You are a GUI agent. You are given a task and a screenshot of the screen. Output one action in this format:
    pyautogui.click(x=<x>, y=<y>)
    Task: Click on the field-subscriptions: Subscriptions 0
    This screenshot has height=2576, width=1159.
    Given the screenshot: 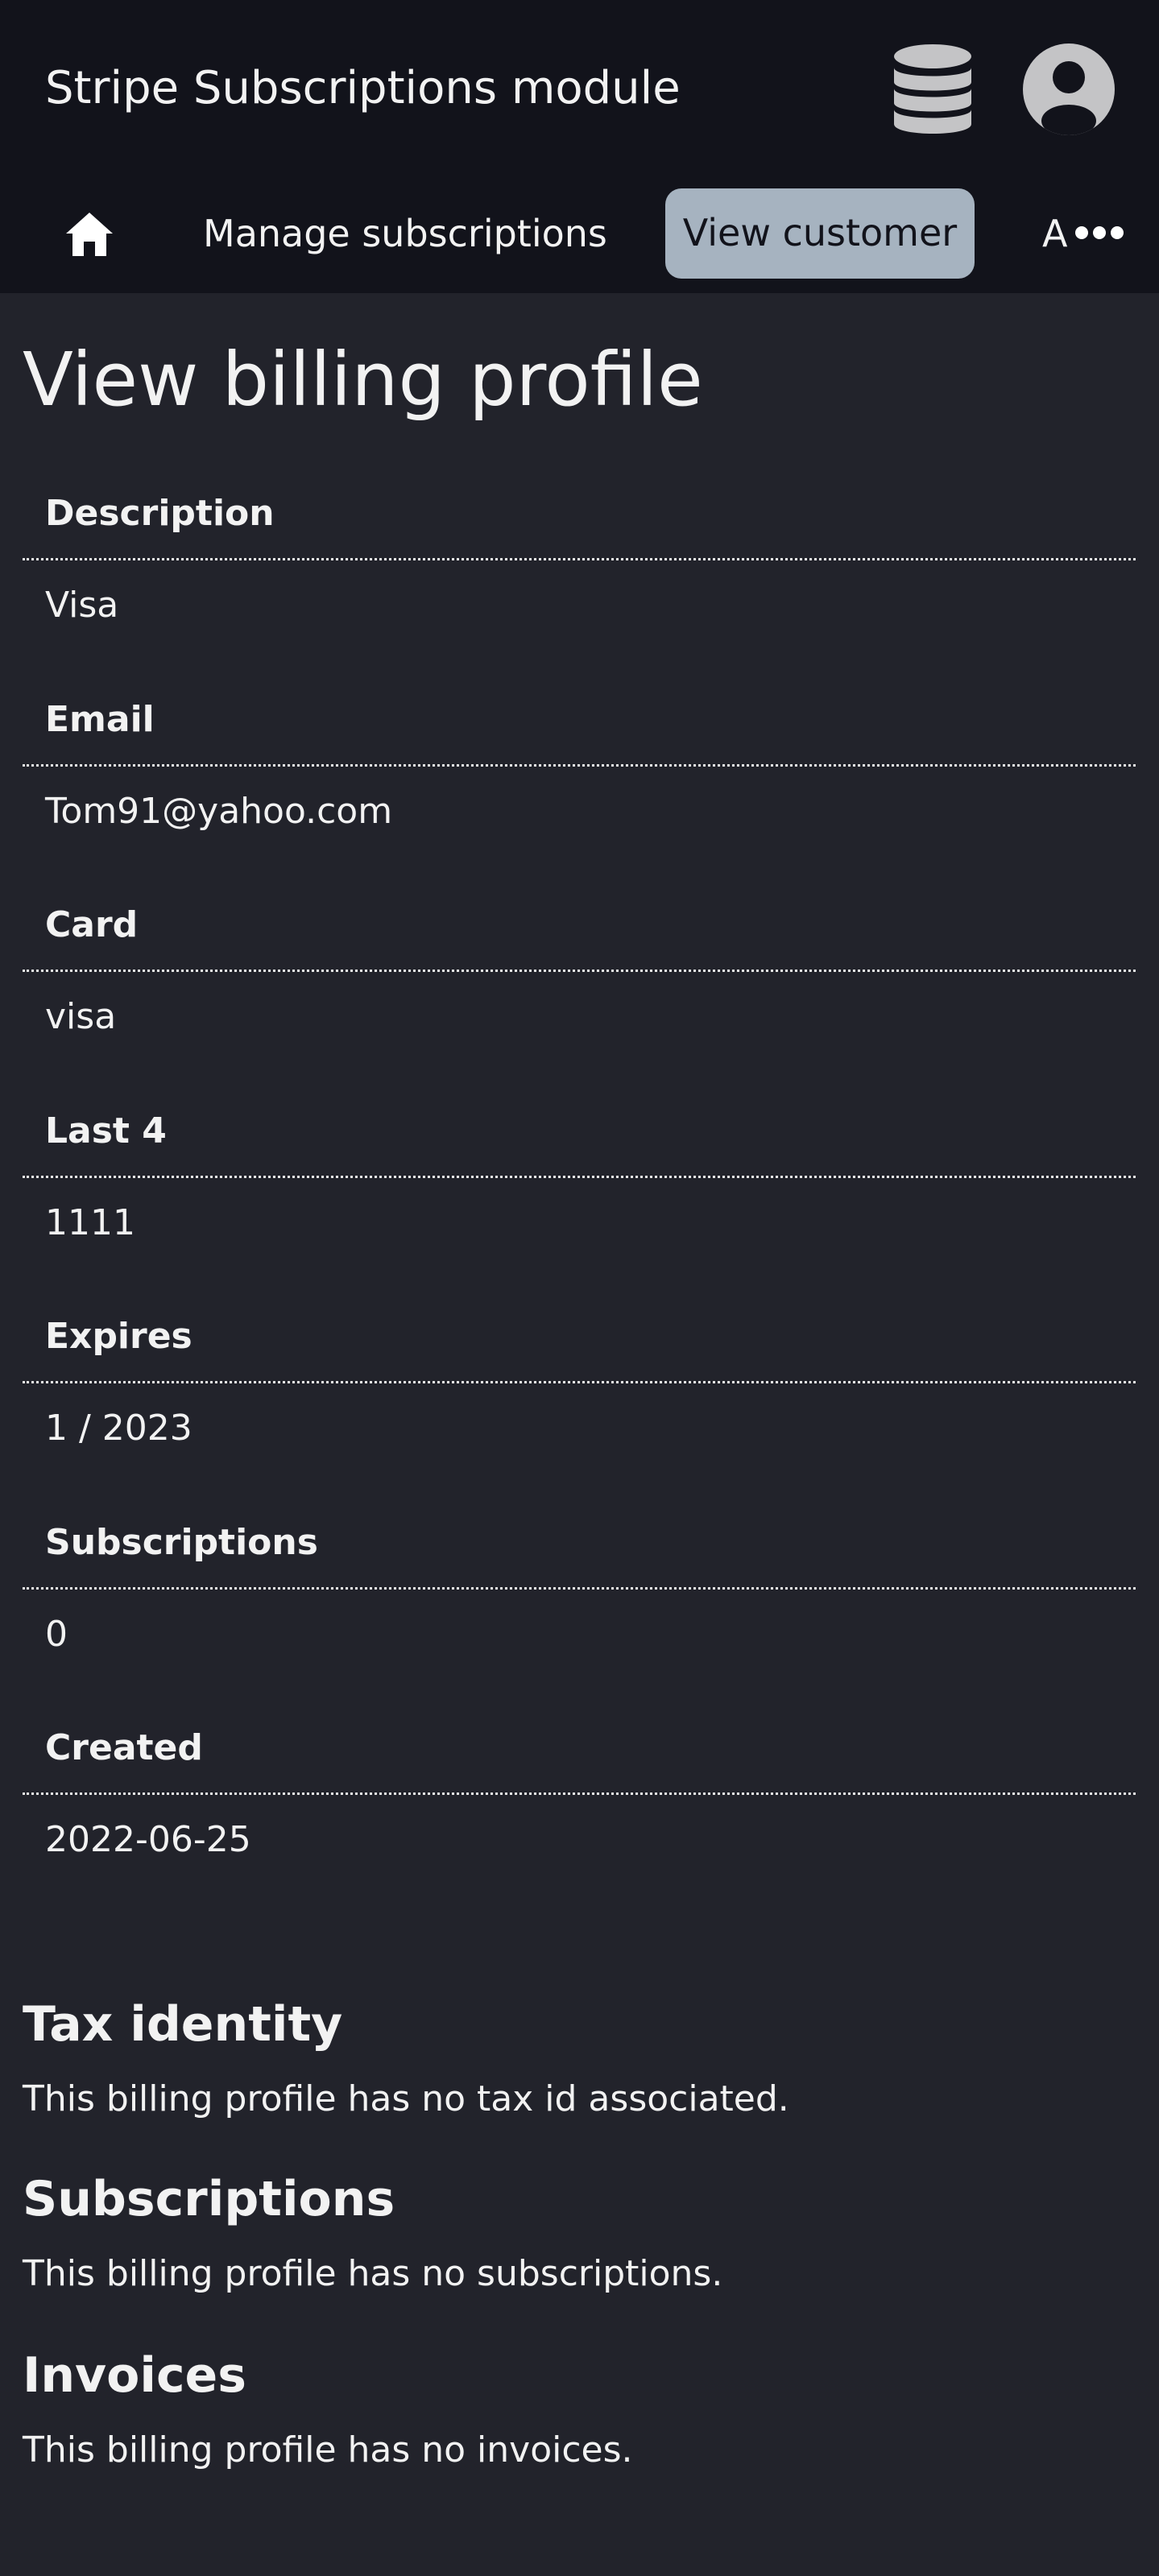 What is the action you would take?
    pyautogui.click(x=579, y=1623)
    